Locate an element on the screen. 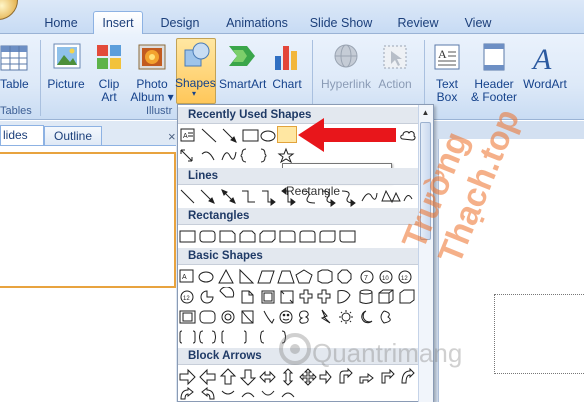 The image size is (584, 402). tab-home: Home is located at coordinates (61, 23).